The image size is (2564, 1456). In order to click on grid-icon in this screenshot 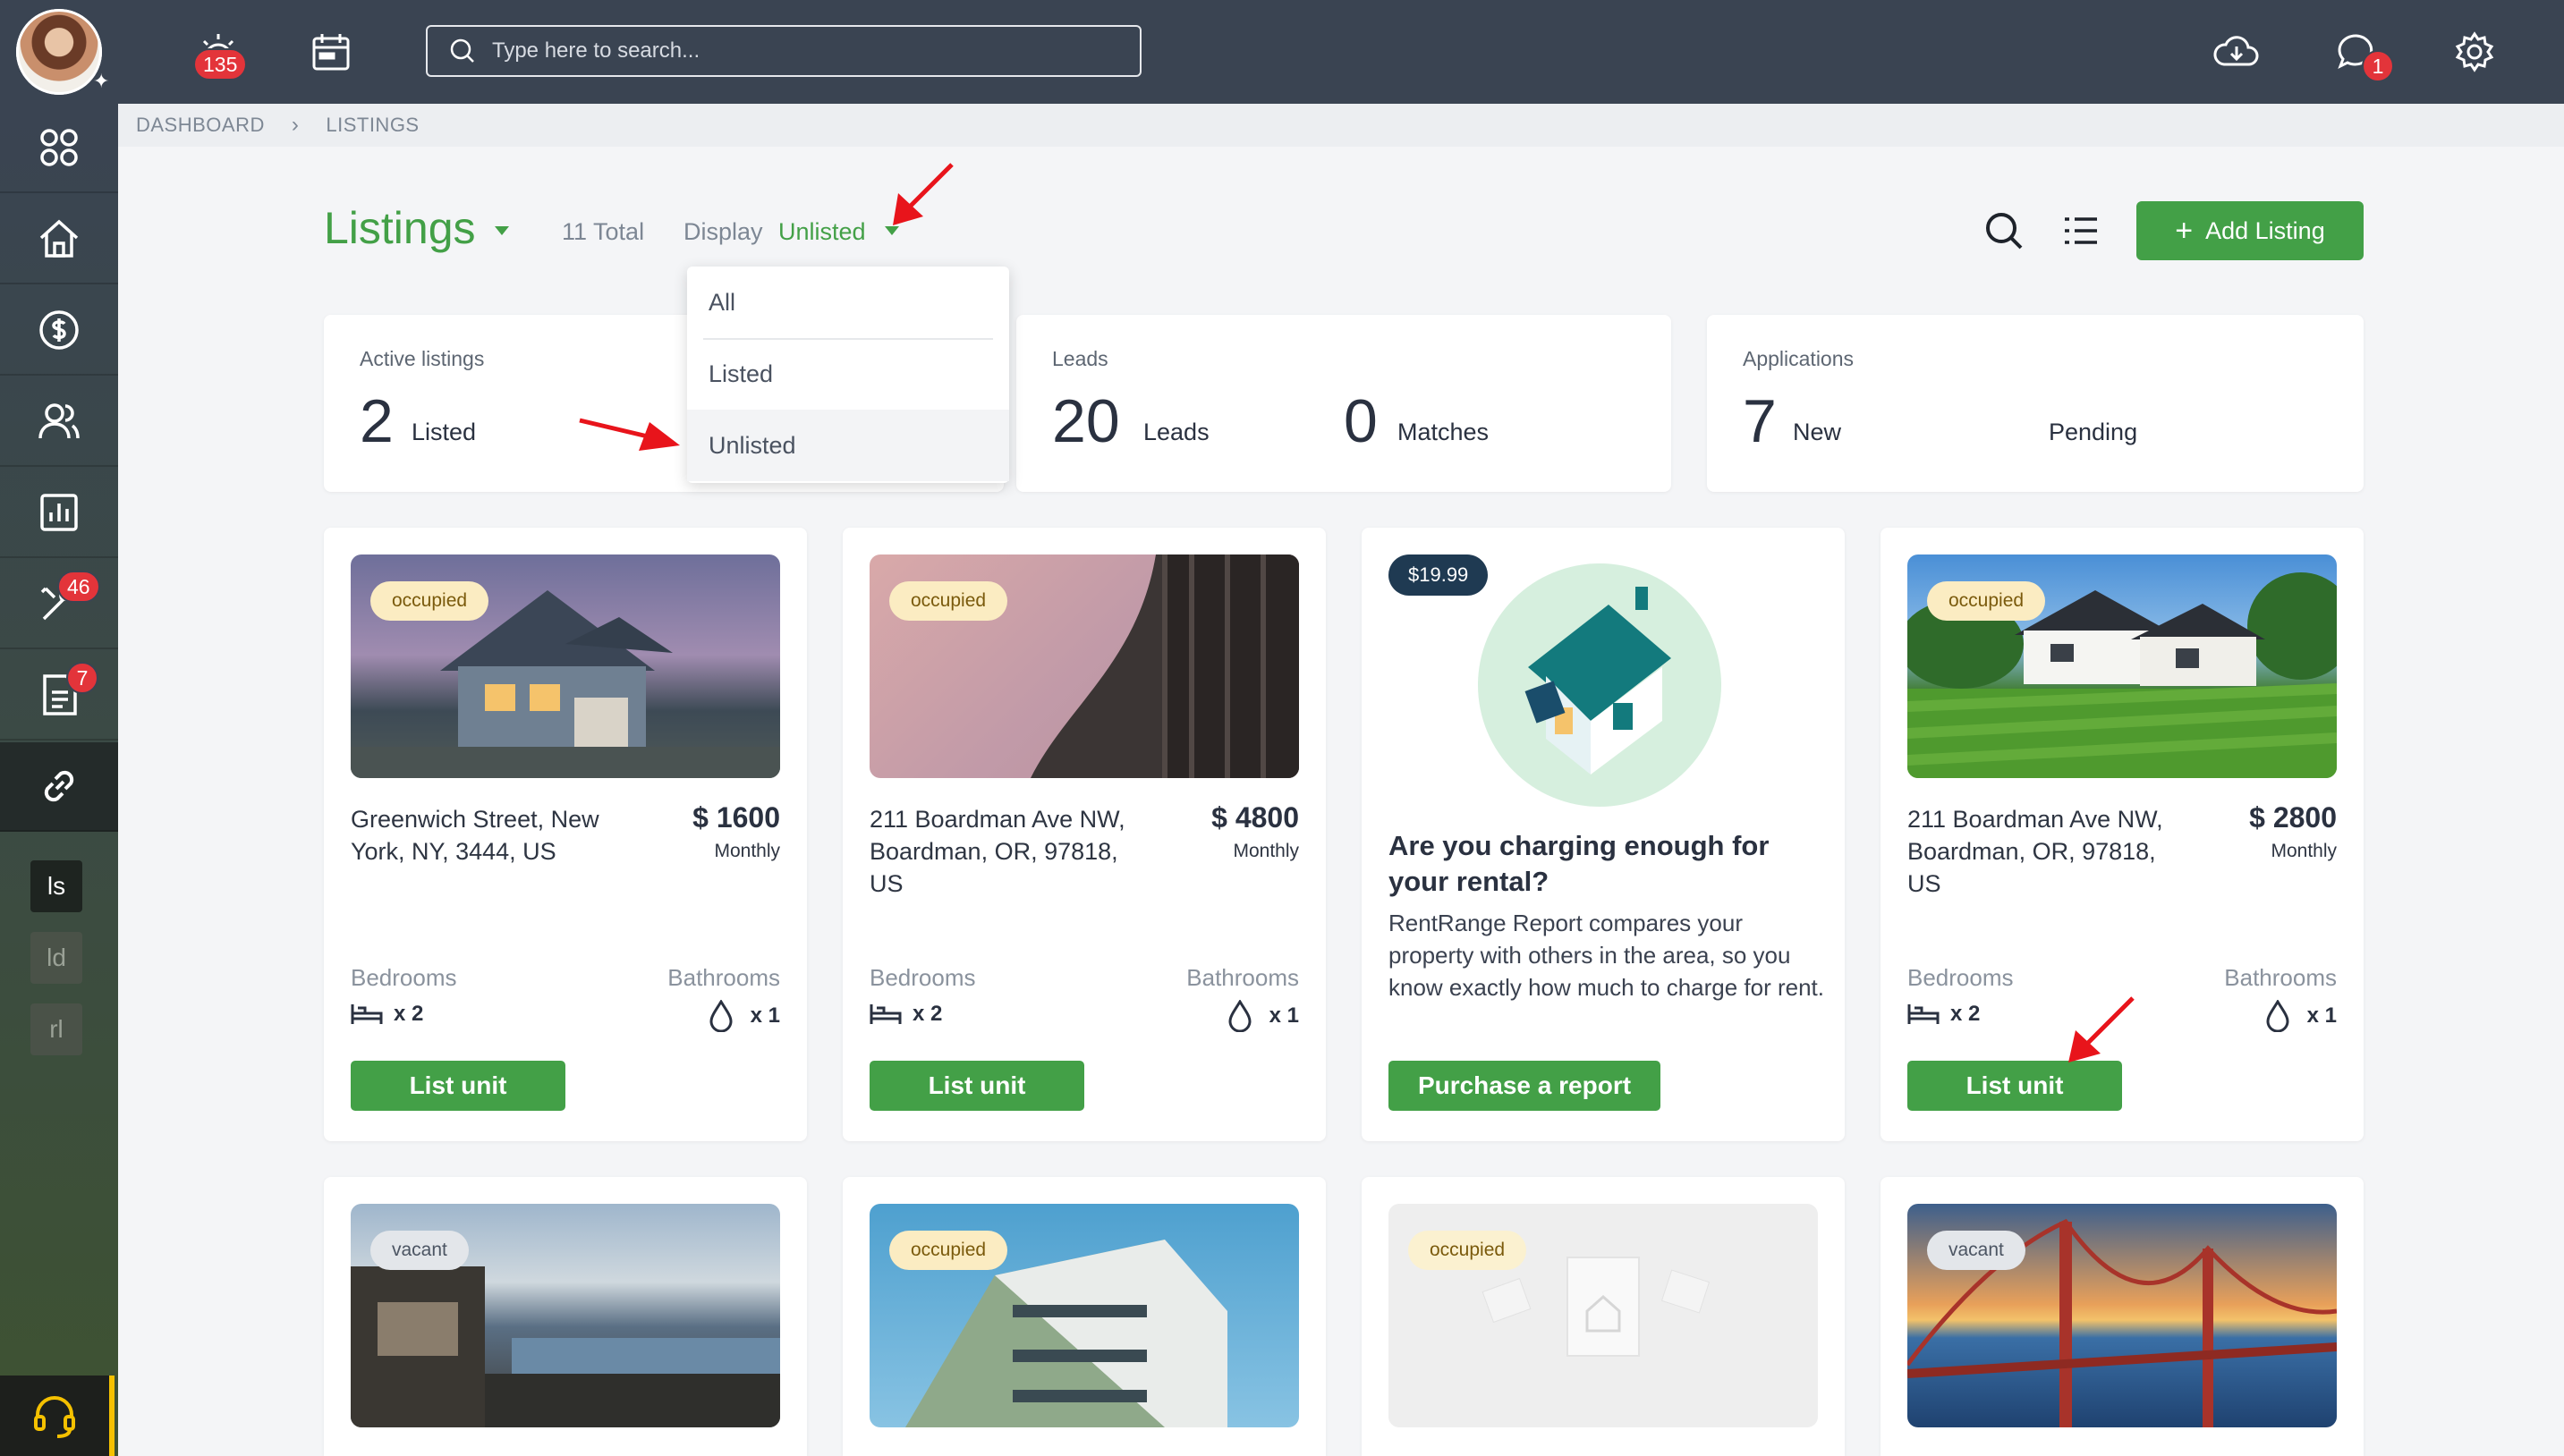, I will do `click(59, 147)`.